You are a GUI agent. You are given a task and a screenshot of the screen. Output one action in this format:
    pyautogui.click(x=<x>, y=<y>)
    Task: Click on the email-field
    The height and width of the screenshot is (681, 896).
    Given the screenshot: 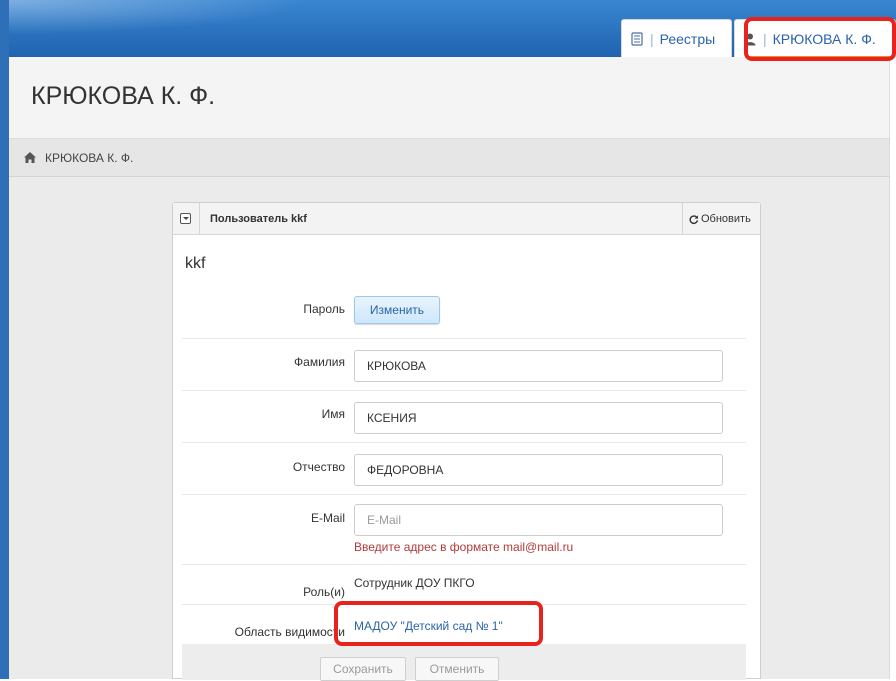 What is the action you would take?
    pyautogui.click(x=538, y=520)
    